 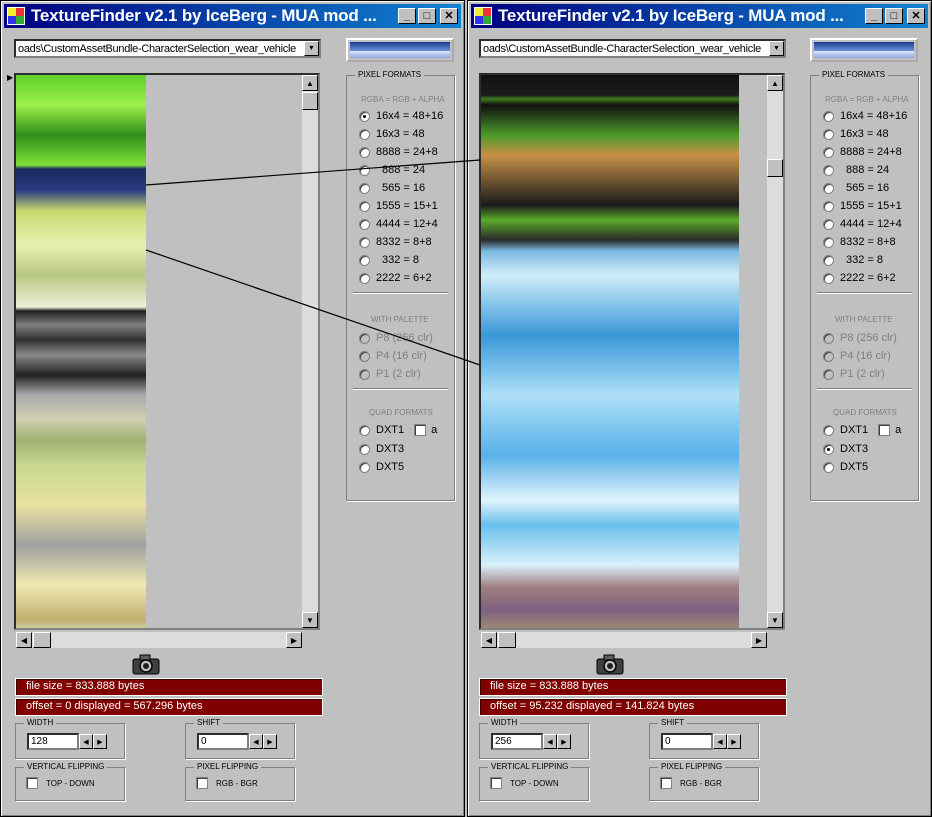 What do you see at coordinates (390, 467) in the screenshot?
I see `quad-label: DXT5` at bounding box center [390, 467].